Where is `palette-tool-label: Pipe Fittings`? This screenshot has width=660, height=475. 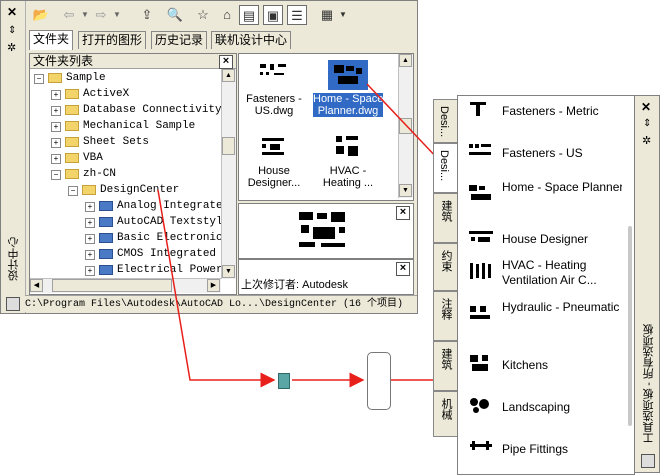 palette-tool-label: Pipe Fittings is located at coordinates (535, 449).